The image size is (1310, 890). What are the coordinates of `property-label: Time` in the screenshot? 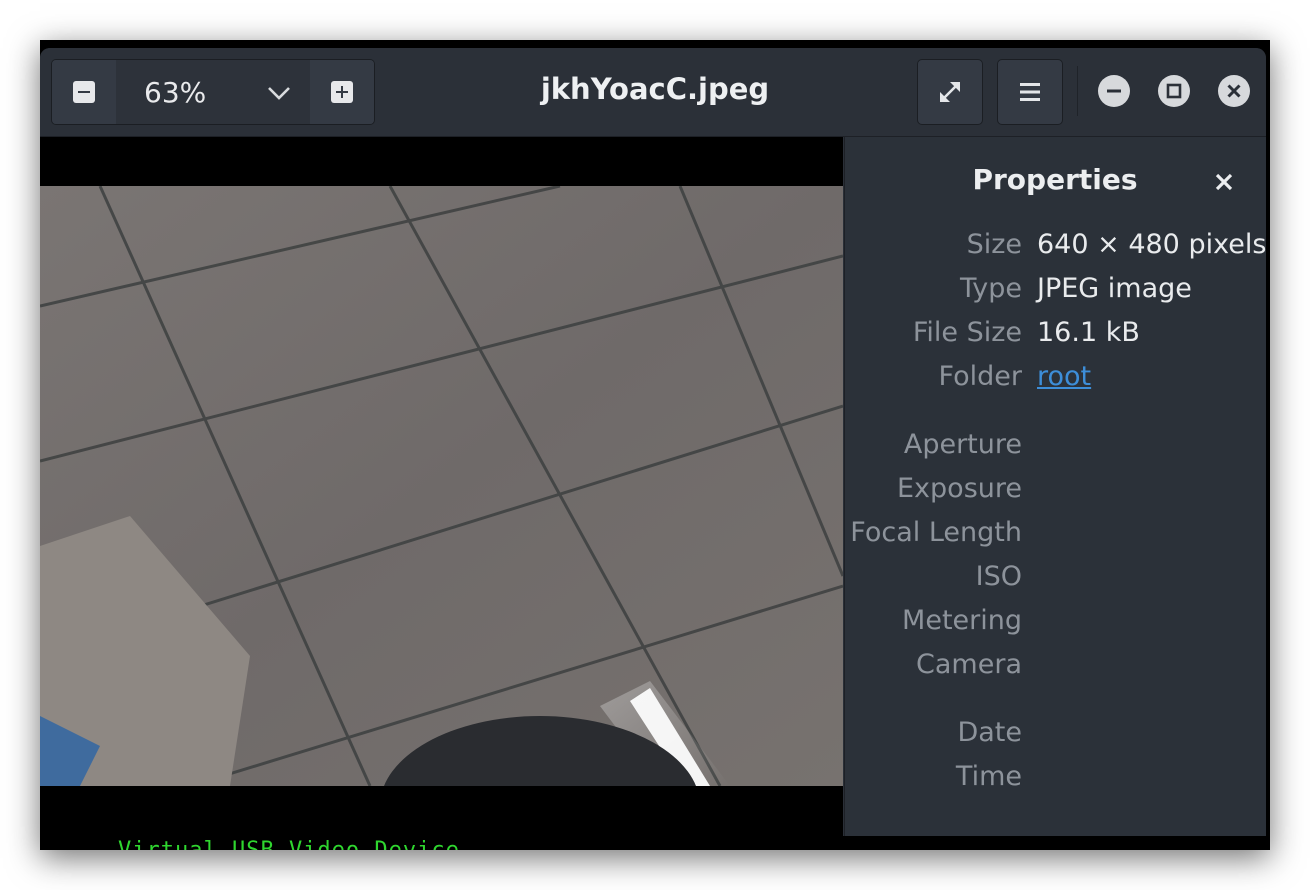 It's located at (988, 776).